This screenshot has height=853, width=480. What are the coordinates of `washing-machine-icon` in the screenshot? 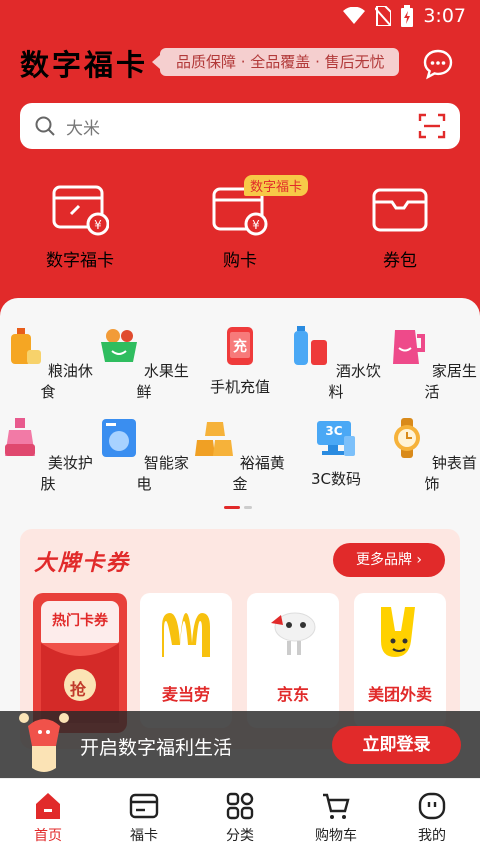 It's located at (119, 438).